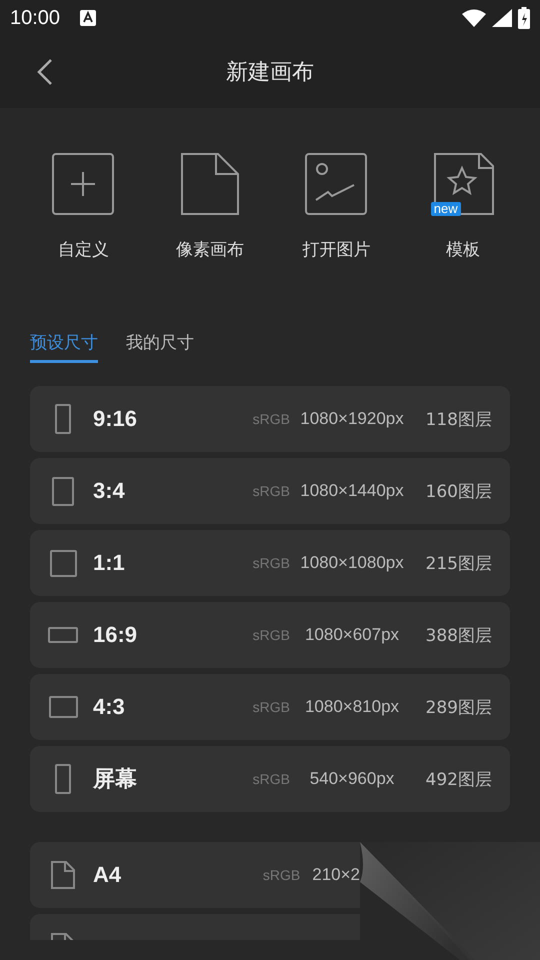 This screenshot has width=540, height=960. Describe the element at coordinates (458, 707) in the screenshot. I see `layer-count: 289图层` at that location.